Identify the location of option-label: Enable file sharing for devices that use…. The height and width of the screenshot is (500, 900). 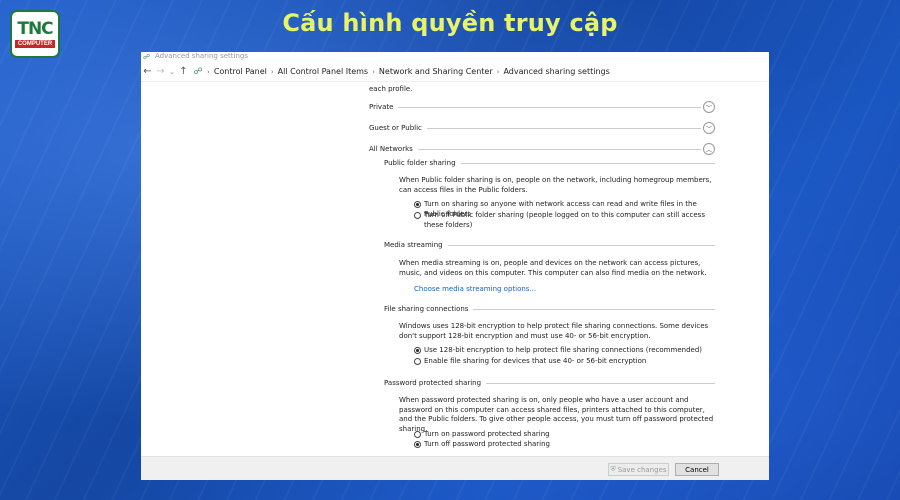
(535, 361).